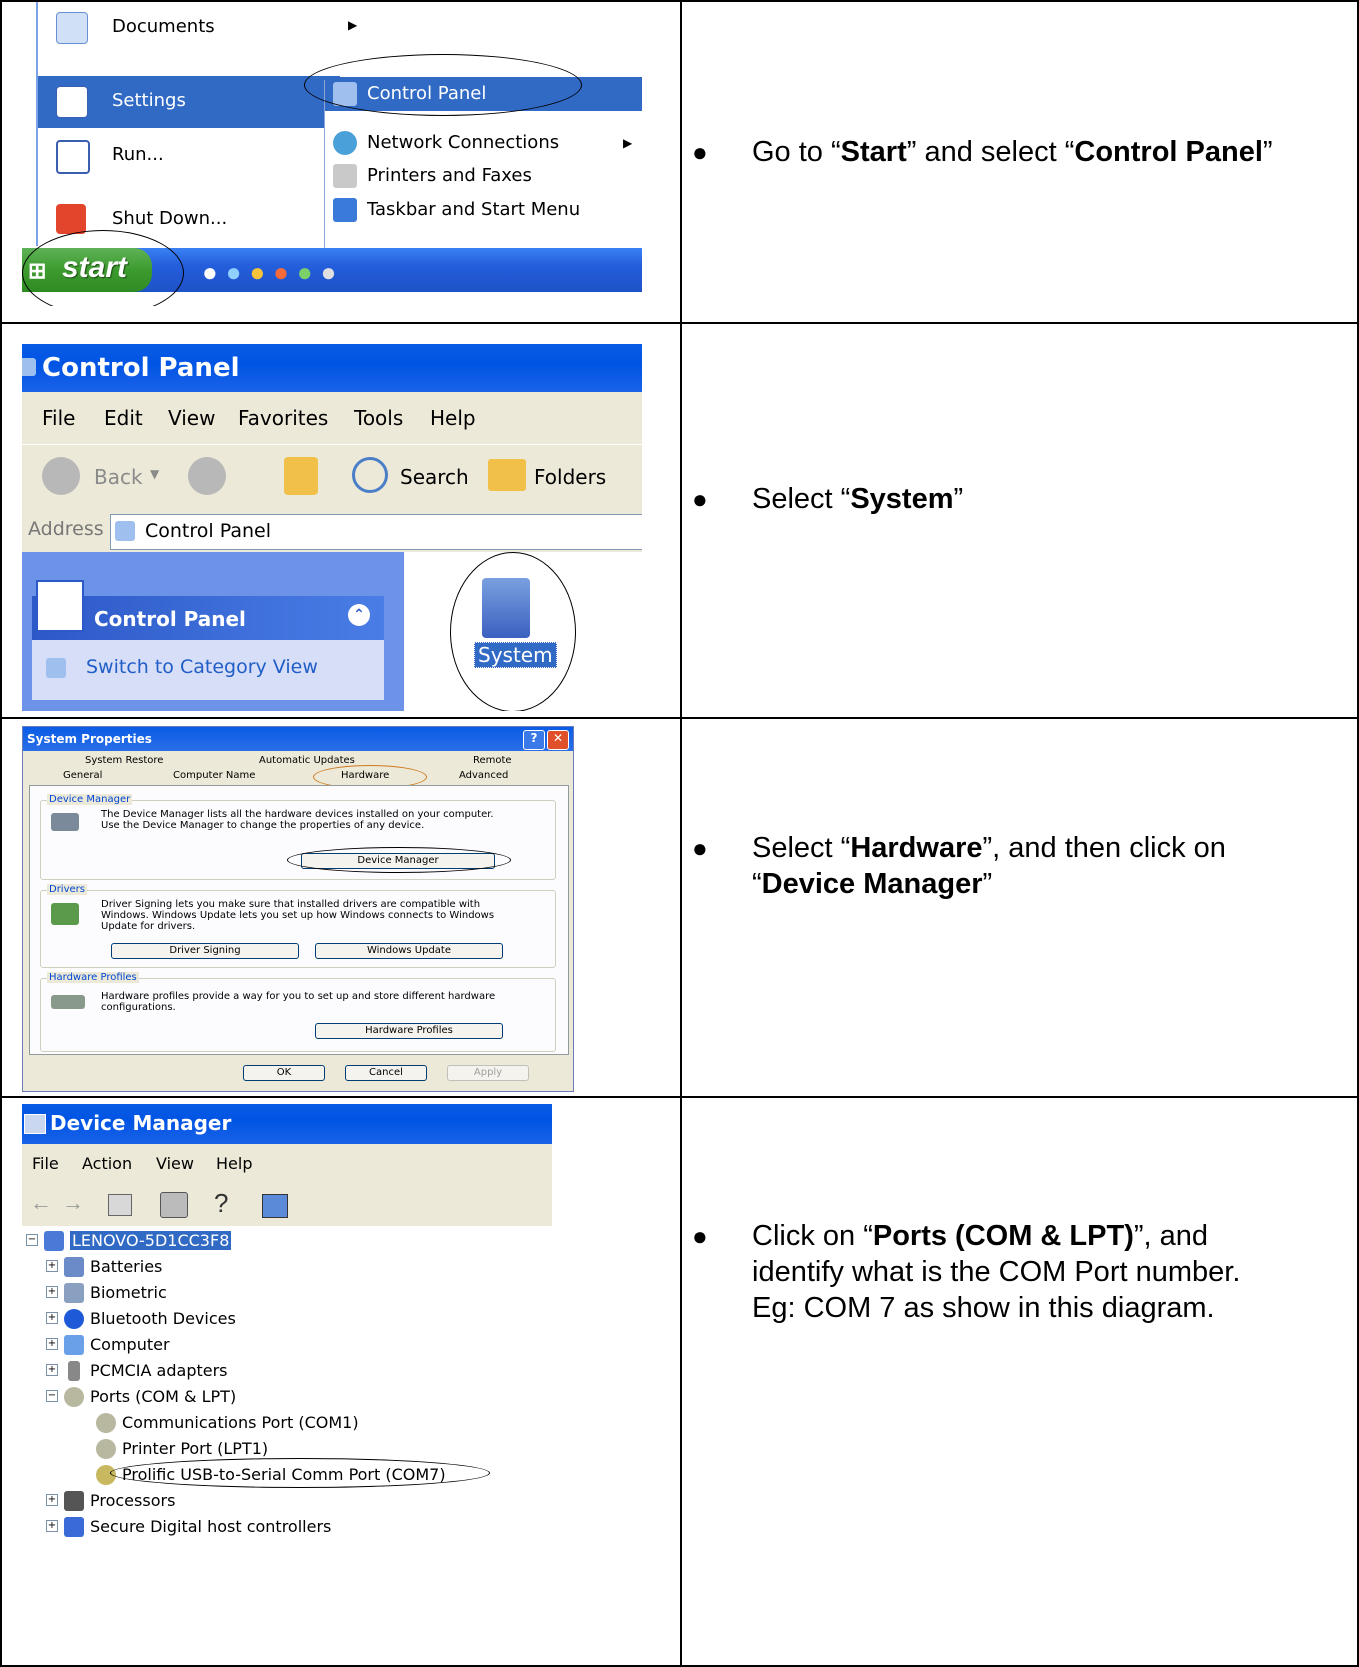 The image size is (1359, 1667). Describe the element at coordinates (283, 418) in the screenshot. I see `menu-favorites: Favorites` at that location.